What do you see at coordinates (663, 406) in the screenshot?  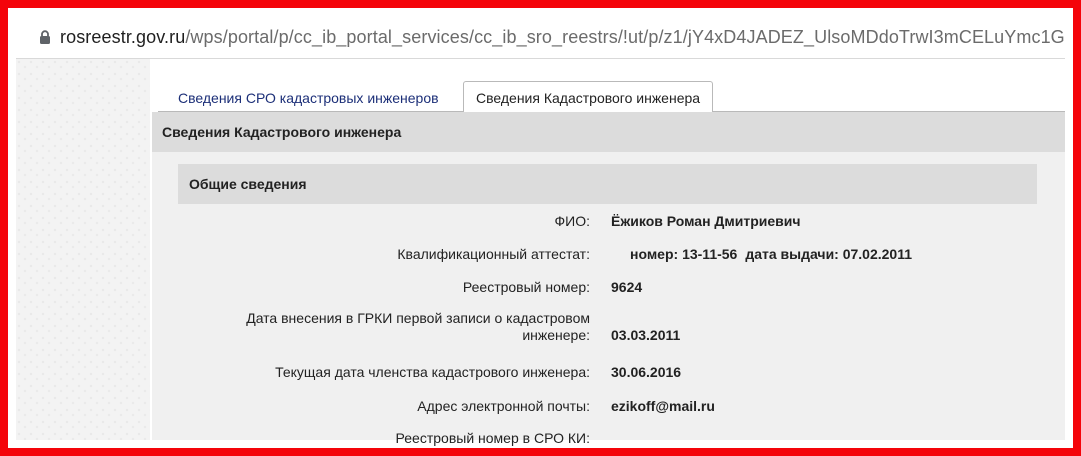 I see `field-value: ezikoff@mail.ru` at bounding box center [663, 406].